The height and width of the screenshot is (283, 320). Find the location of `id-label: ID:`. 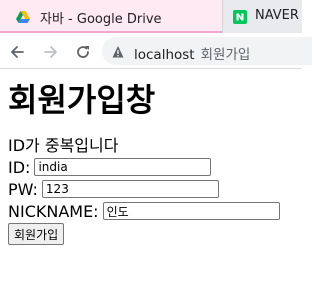

id-label: ID: is located at coordinates (19, 167).